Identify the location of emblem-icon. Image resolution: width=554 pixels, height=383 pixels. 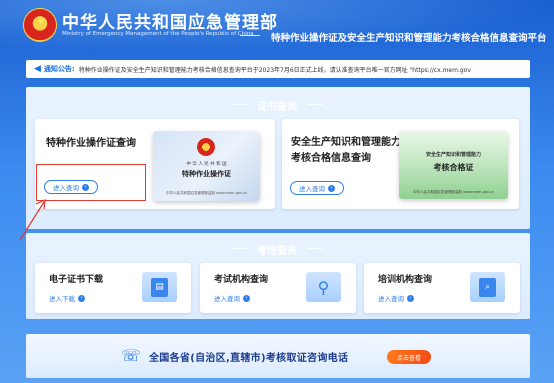
(206, 147).